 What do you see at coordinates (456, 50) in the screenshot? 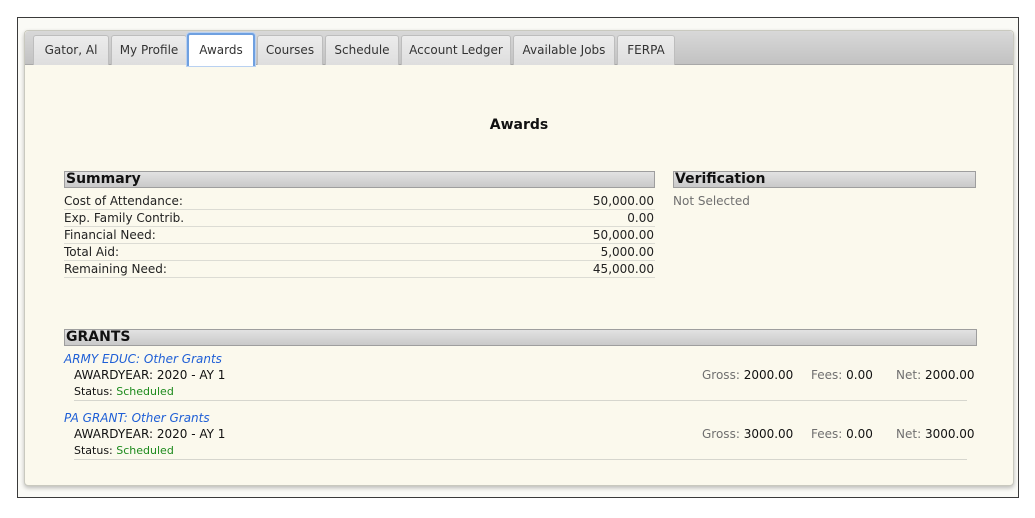
I see `tab-account-ledger: Account Ledger` at bounding box center [456, 50].